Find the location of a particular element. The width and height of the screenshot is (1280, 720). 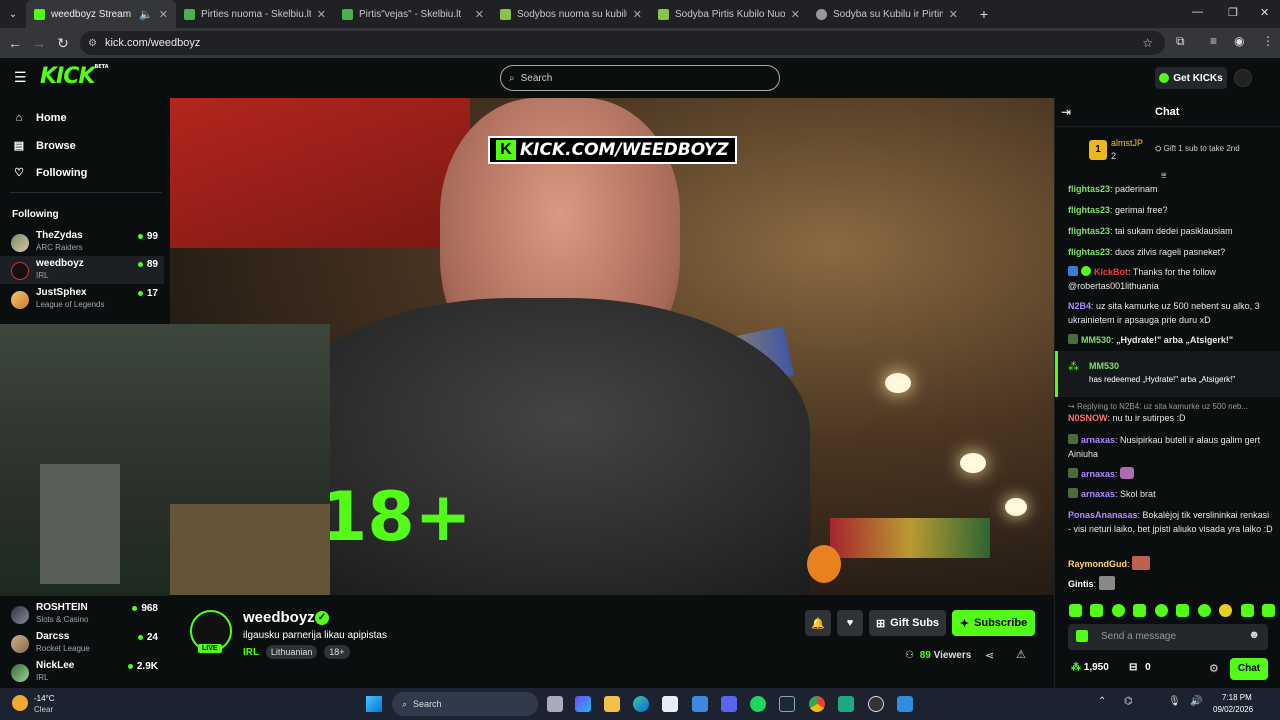

mic-icon: 🎙 is located at coordinates (1174, 701).